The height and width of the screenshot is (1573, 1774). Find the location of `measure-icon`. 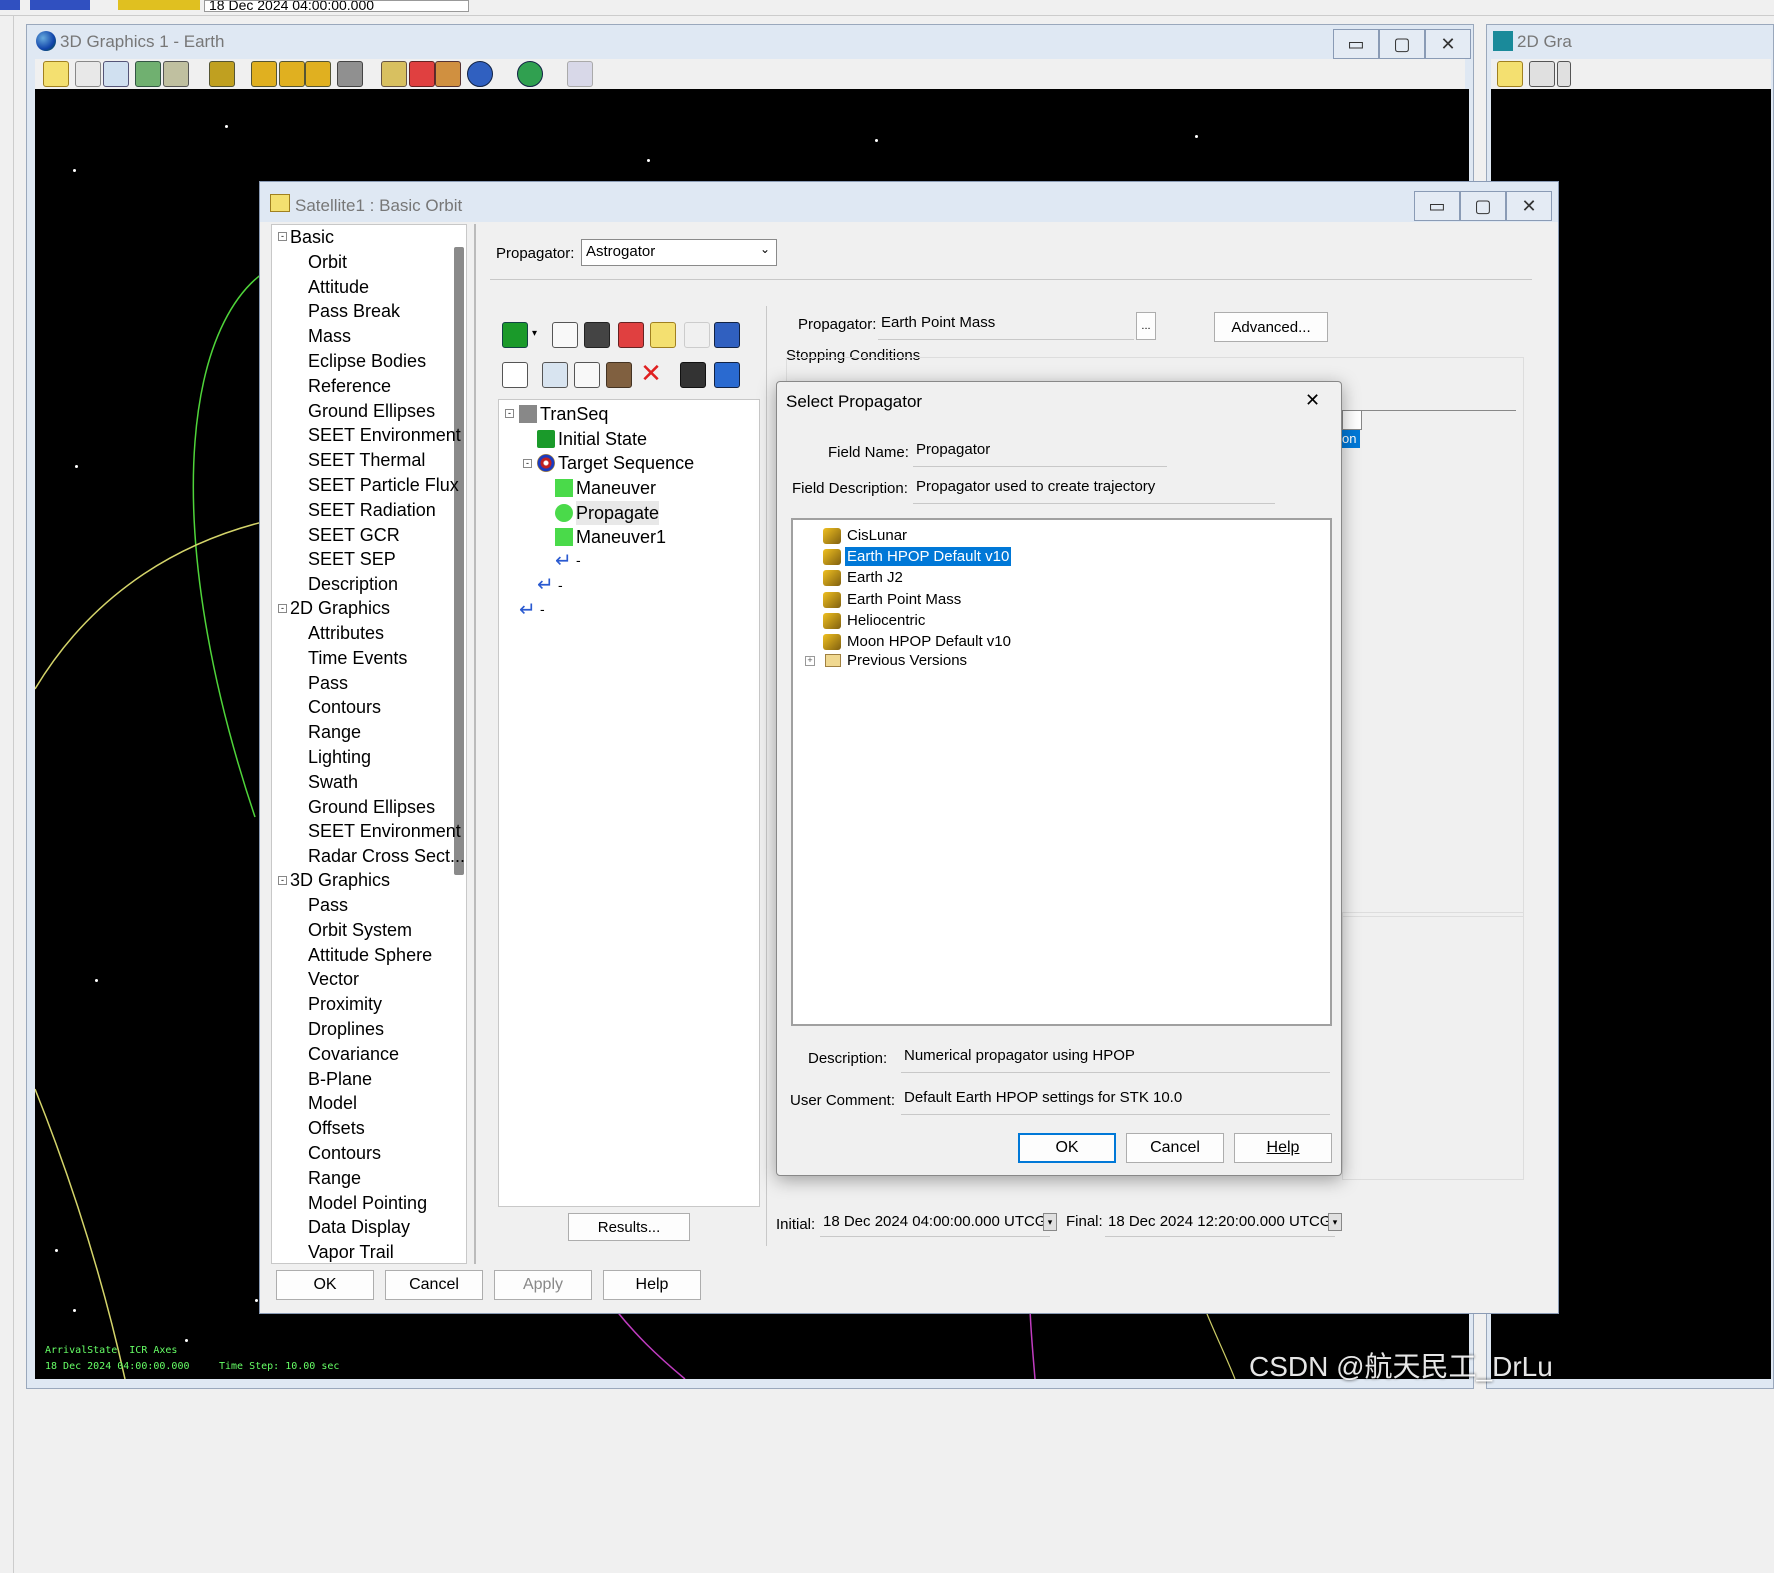

measure-icon is located at coordinates (394, 74).